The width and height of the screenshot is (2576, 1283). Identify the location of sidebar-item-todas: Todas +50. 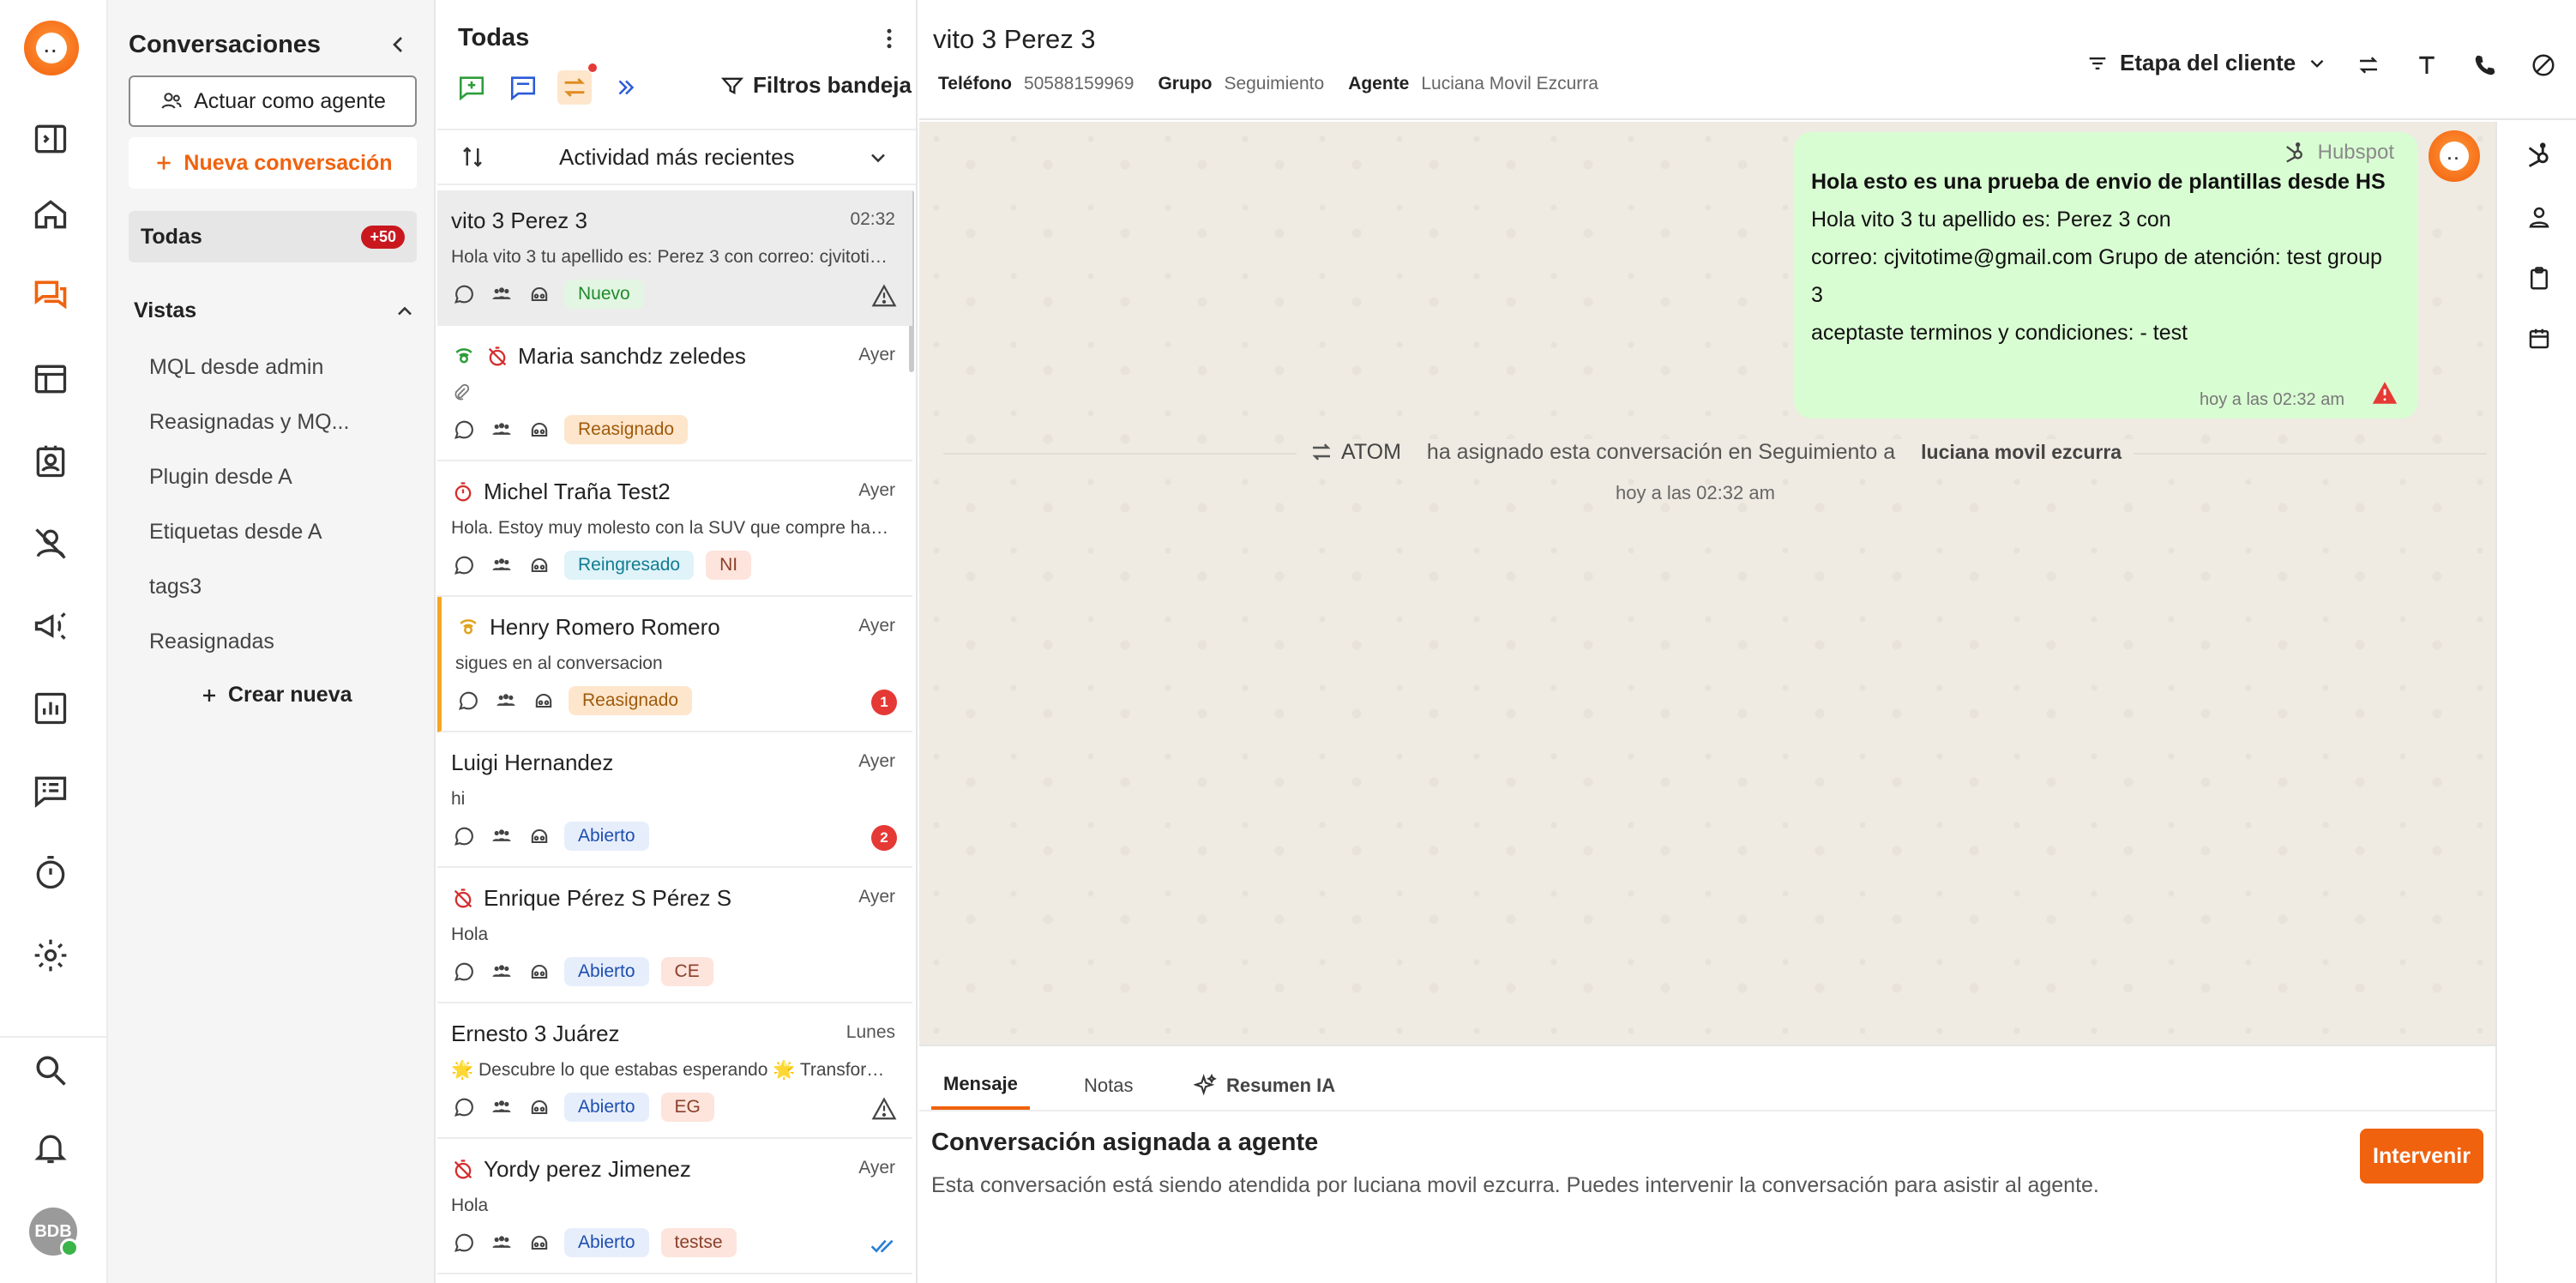
(273, 237).